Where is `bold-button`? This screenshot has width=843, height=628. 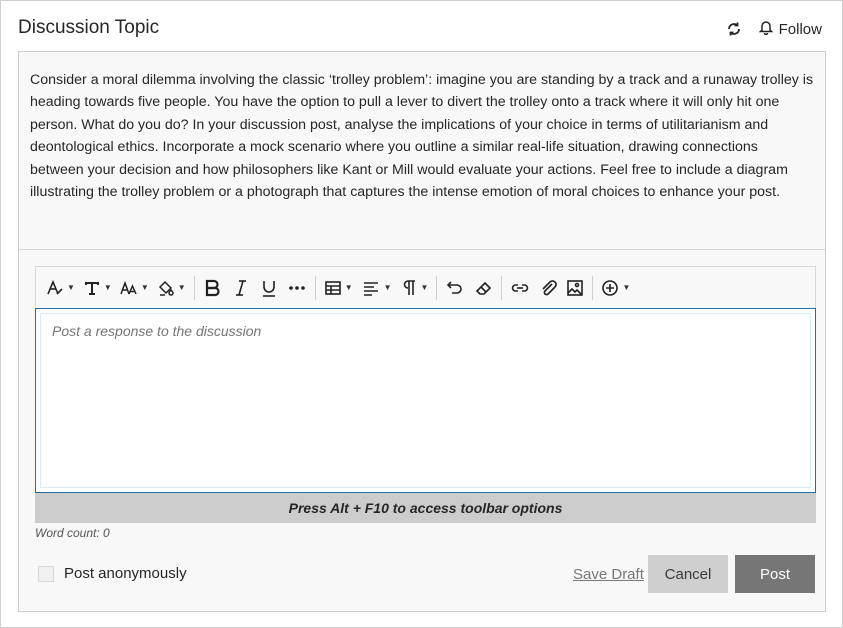 bold-button is located at coordinates (213, 288).